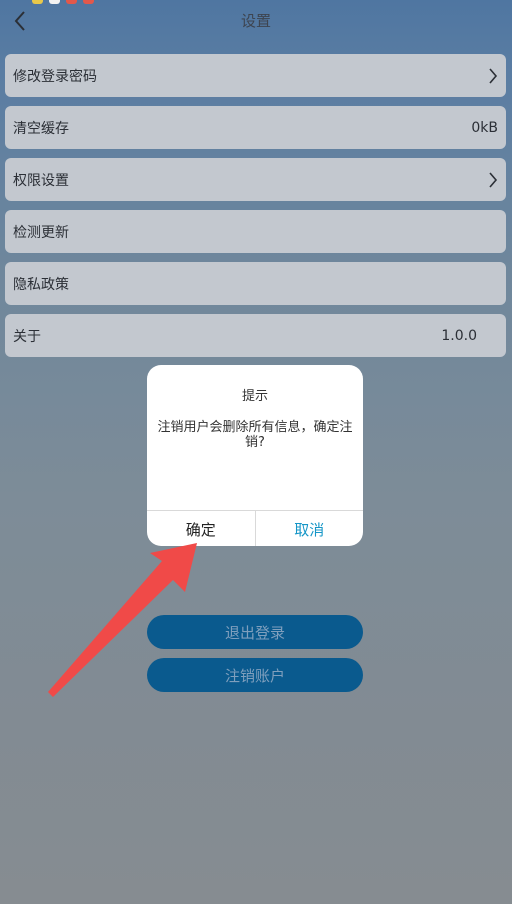 Image resolution: width=512 pixels, height=904 pixels. Describe the element at coordinates (41, 180) in the screenshot. I see `settings-item-label: 权限设置` at that location.